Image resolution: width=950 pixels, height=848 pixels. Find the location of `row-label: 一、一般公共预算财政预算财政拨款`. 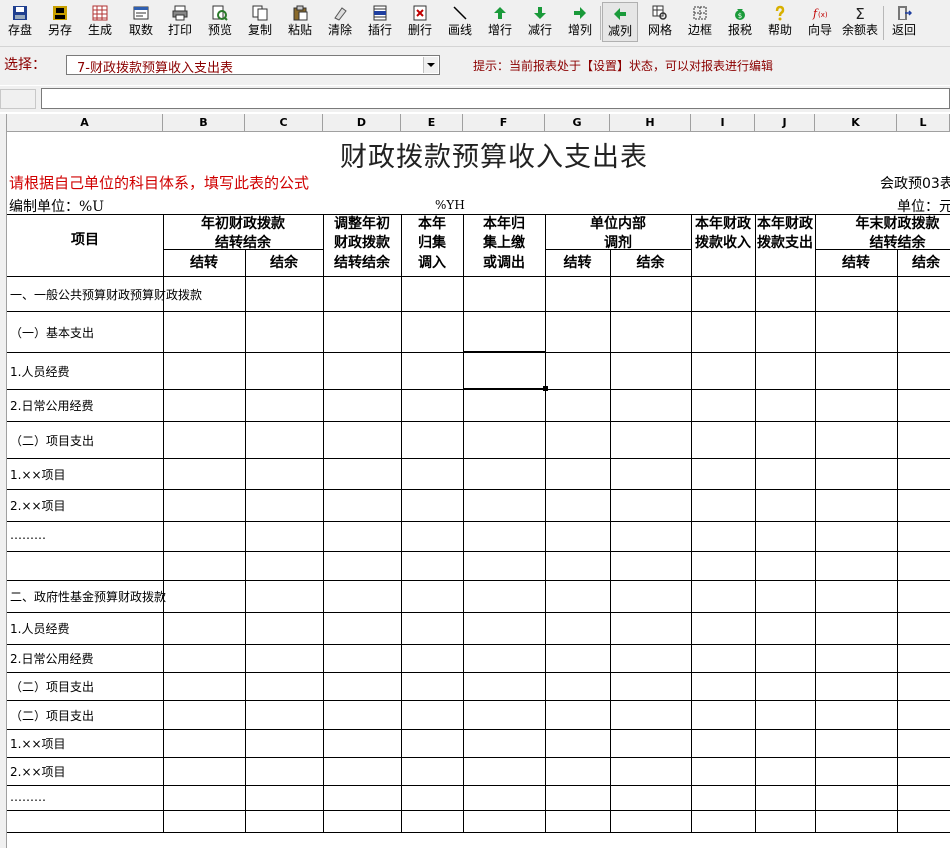

row-label: 一、一般公共预算财政预算财政拨款 is located at coordinates (106, 294).